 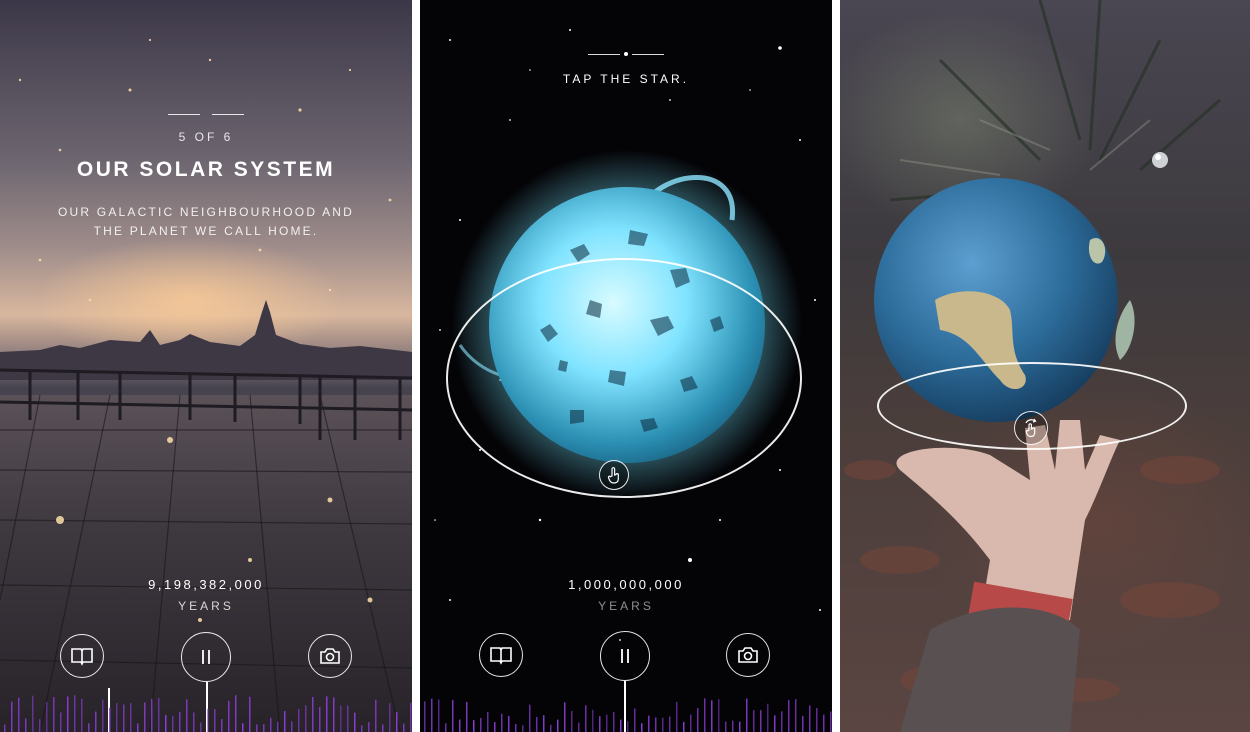 What do you see at coordinates (206, 584) in the screenshot?
I see `years-counter: 9,198,382,000` at bounding box center [206, 584].